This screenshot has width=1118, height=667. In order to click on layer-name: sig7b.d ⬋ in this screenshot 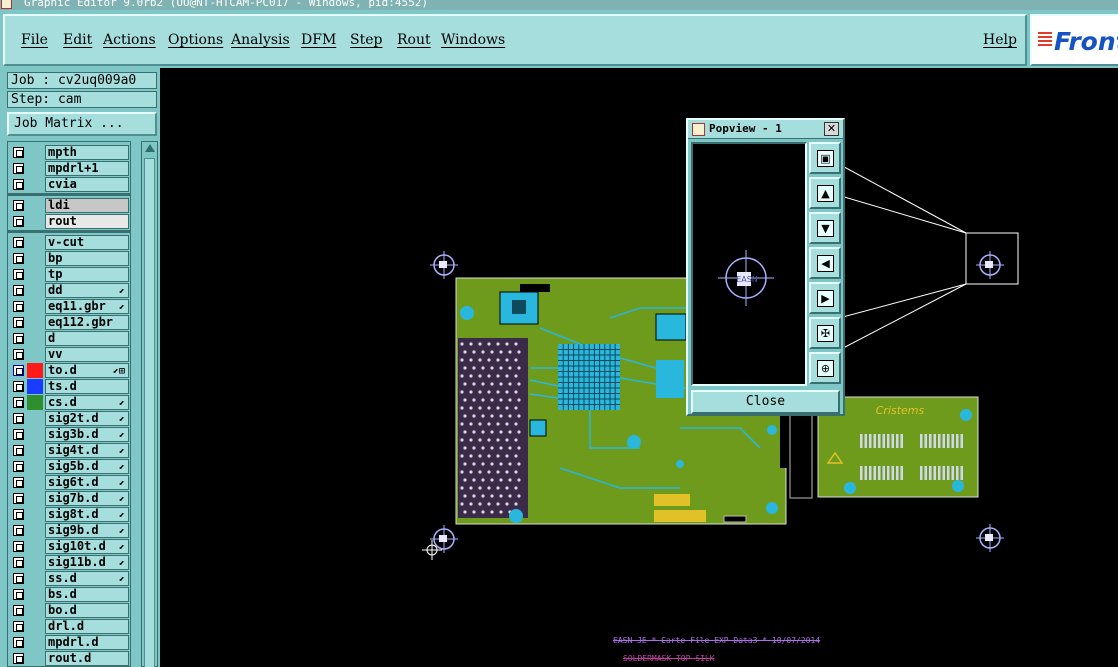, I will do `click(87, 498)`.